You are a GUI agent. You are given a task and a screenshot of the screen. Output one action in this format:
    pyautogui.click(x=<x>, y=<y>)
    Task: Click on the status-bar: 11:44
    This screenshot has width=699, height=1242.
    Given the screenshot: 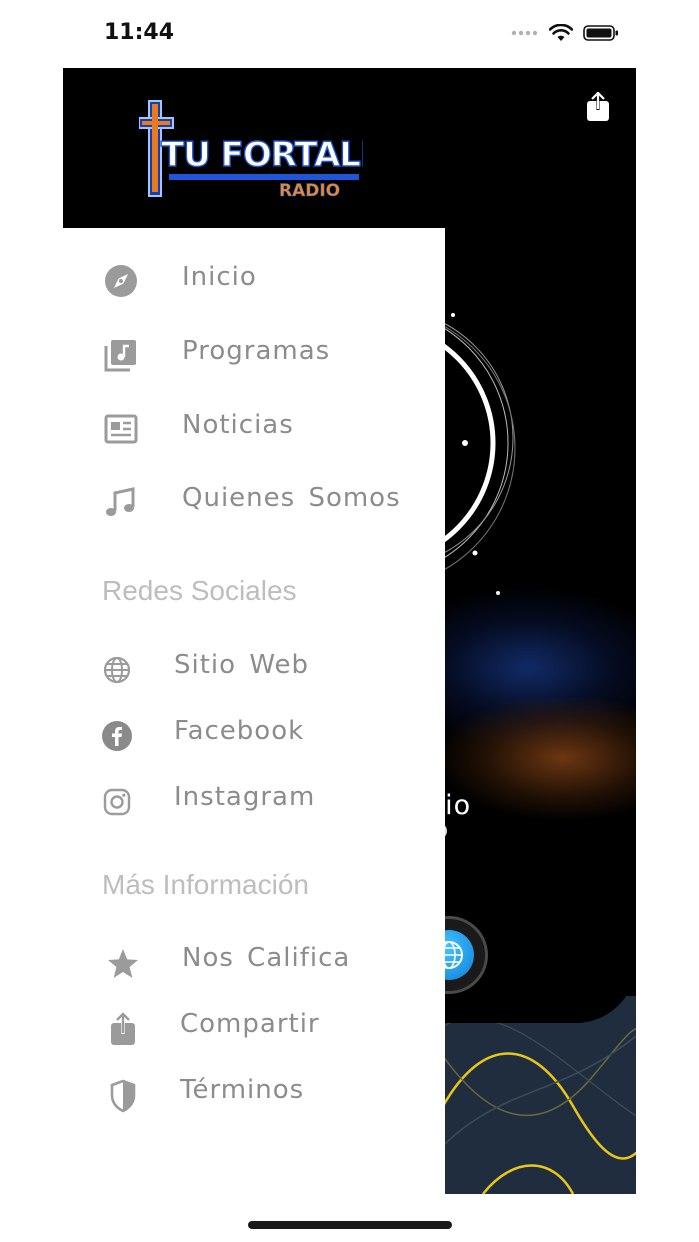 What is the action you would take?
    pyautogui.click(x=349, y=34)
    